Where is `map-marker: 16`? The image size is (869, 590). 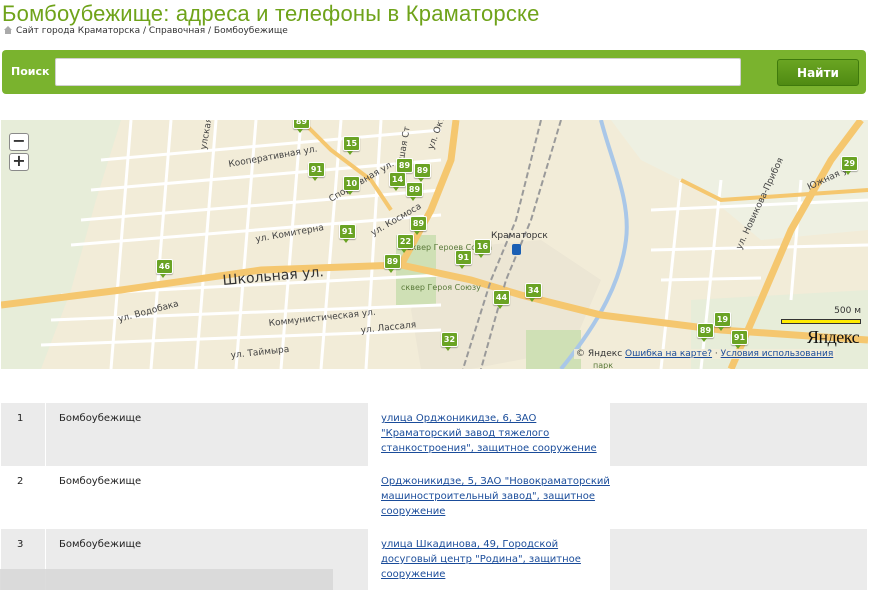
map-marker: 16 is located at coordinates (482, 248).